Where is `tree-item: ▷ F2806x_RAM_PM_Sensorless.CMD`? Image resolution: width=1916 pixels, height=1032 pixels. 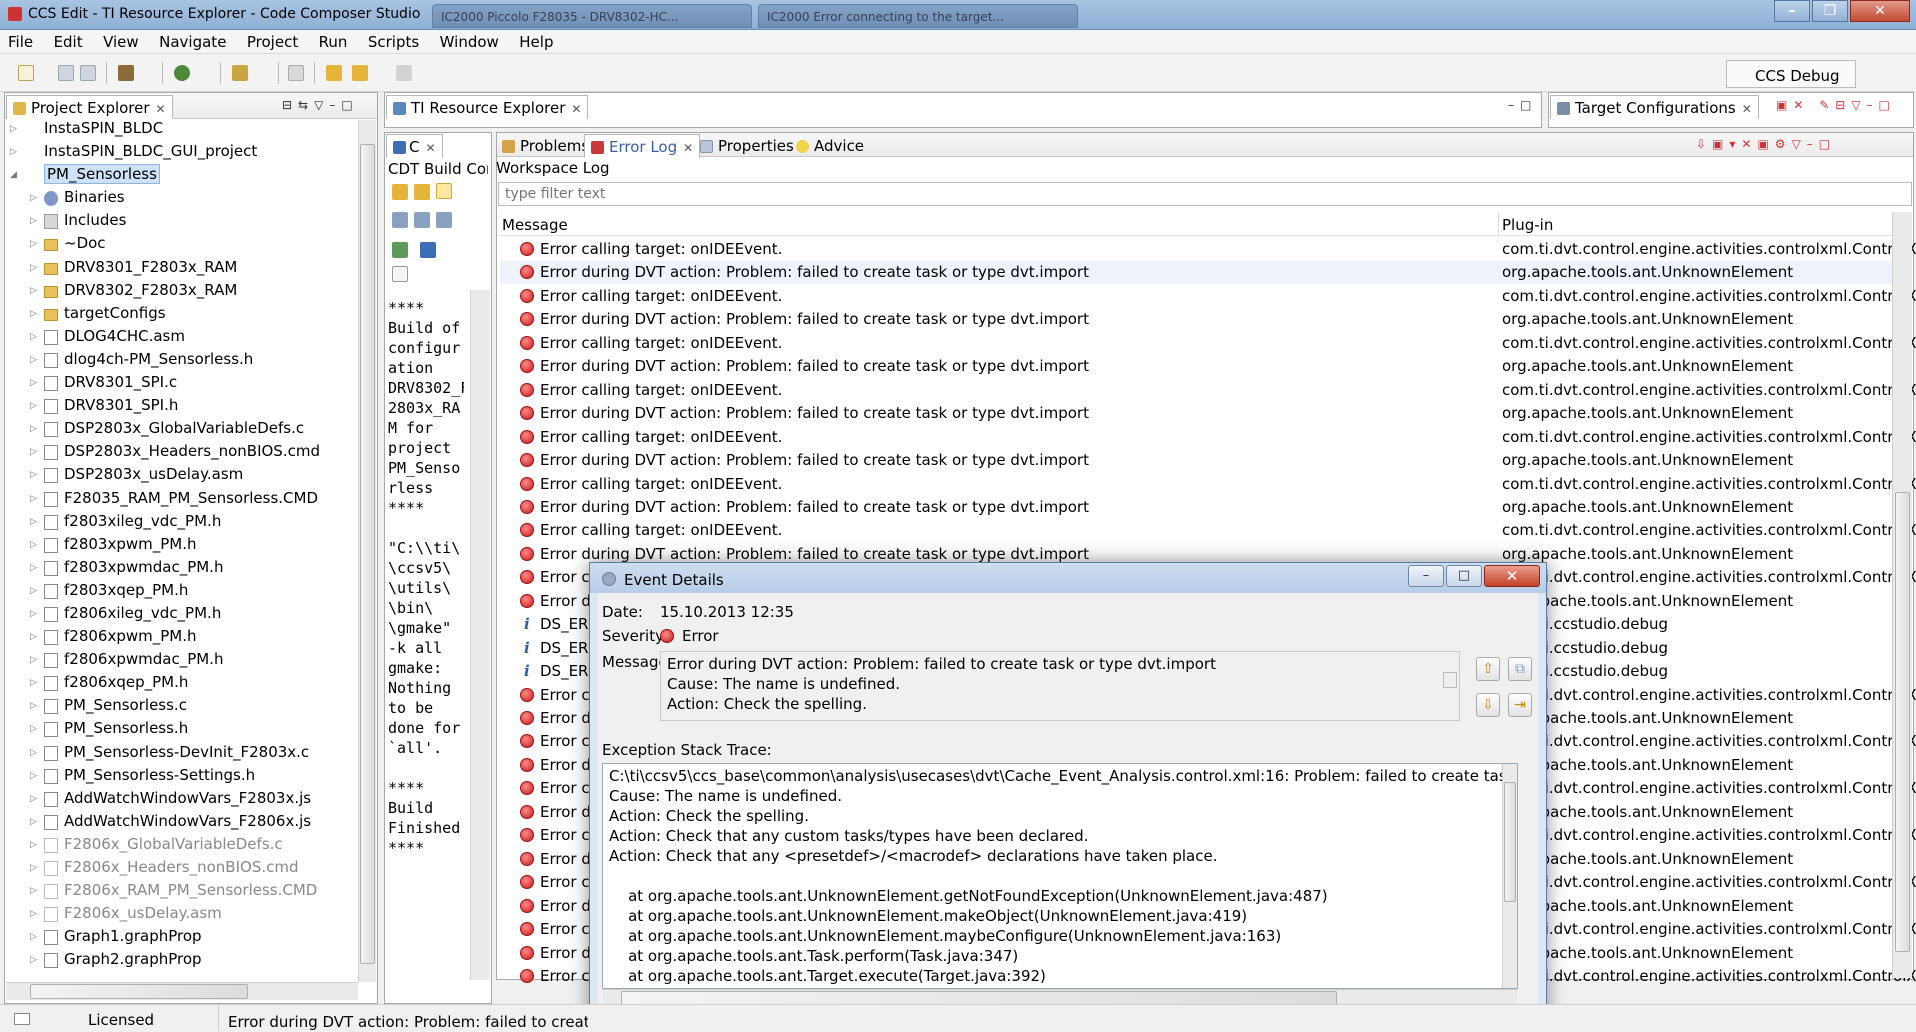 tree-item: ▷ F2806x_RAM_PM_Sensorless.CMD is located at coordinates (182, 891).